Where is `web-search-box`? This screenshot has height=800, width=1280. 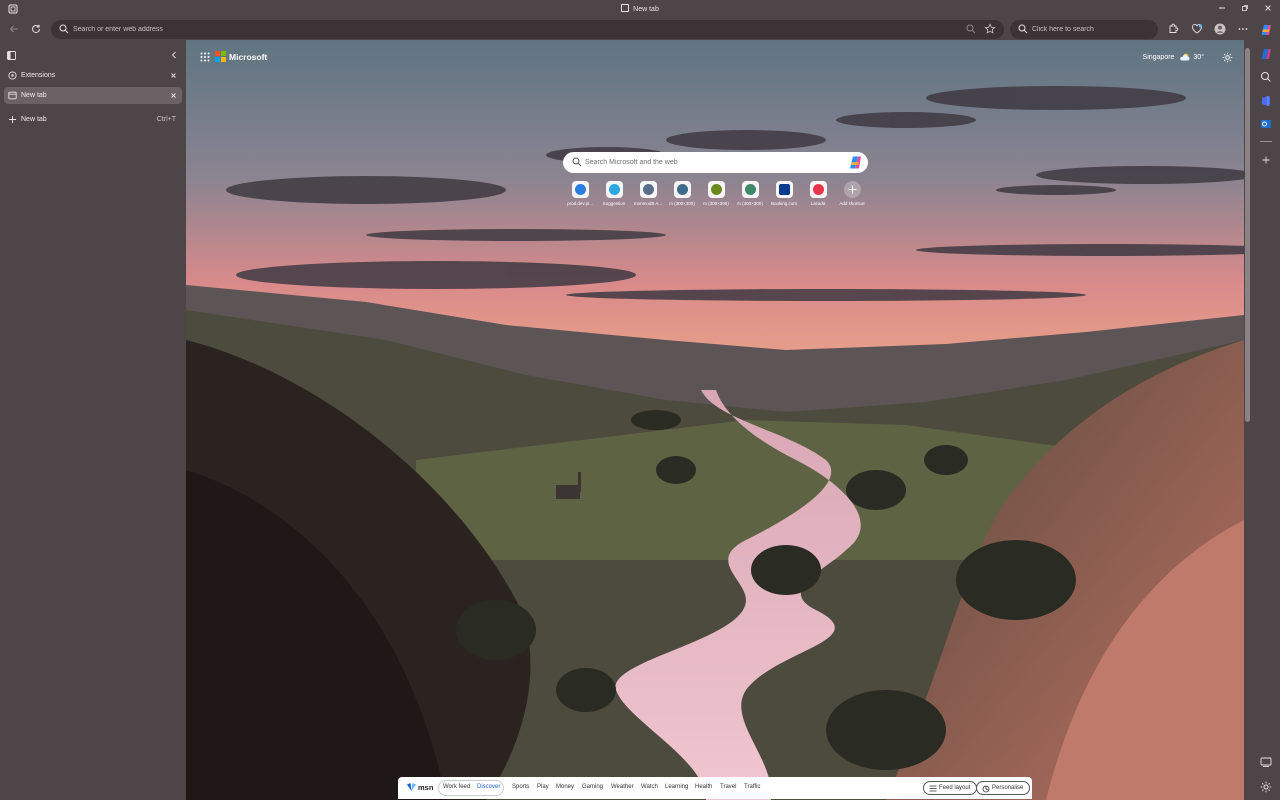 web-search-box is located at coordinates (1084, 29).